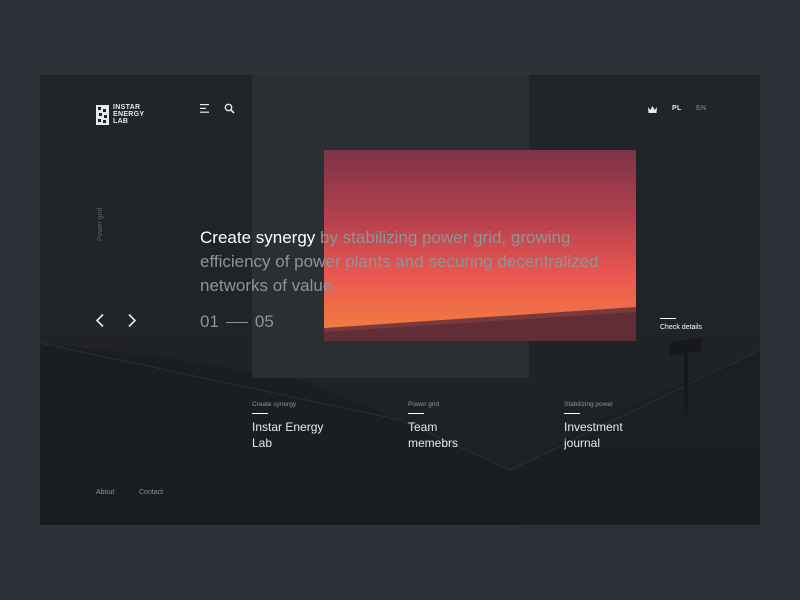 The height and width of the screenshot is (600, 800). I want to click on logo-mark-icon, so click(102, 114).